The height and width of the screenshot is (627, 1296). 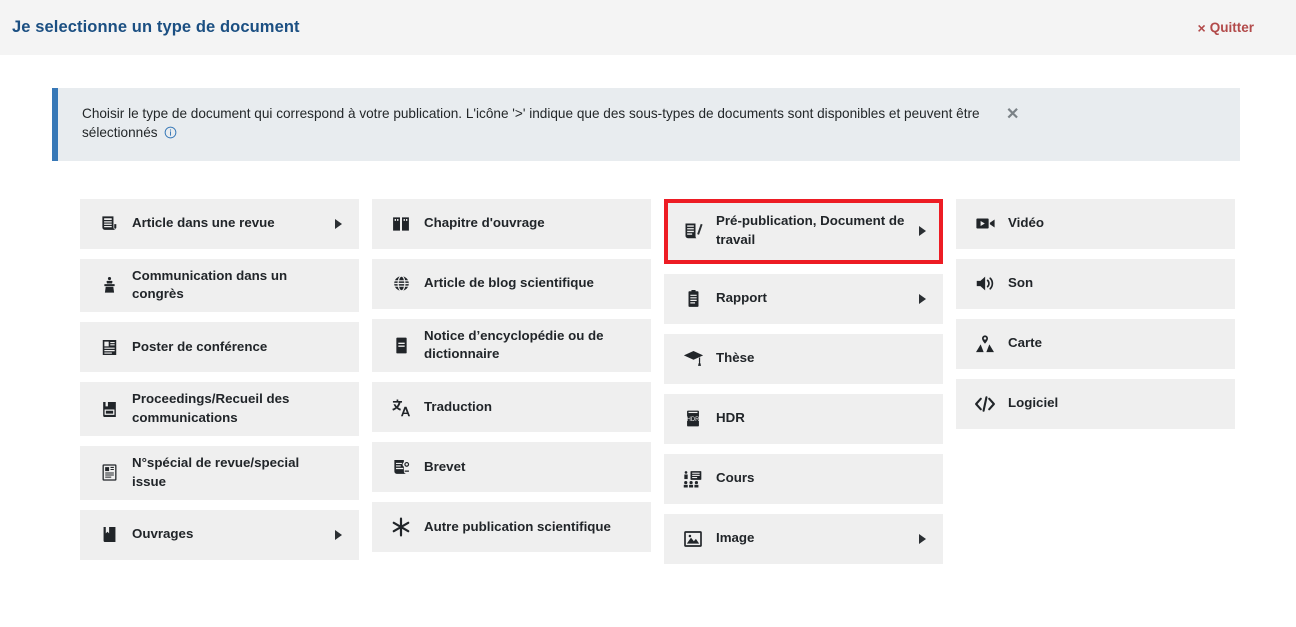 I want to click on card-label: Communication dans un congrès, so click(x=210, y=284).